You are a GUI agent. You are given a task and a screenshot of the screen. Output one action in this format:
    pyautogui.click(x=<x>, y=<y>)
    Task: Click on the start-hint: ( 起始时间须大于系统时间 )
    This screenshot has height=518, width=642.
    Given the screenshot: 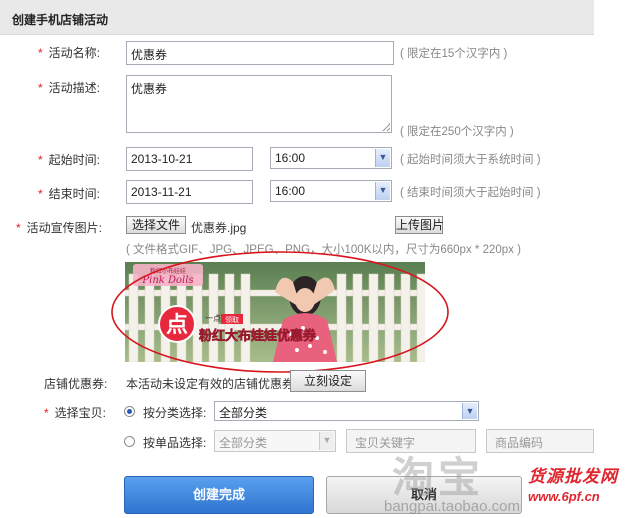 What is the action you would take?
    pyautogui.click(x=470, y=160)
    